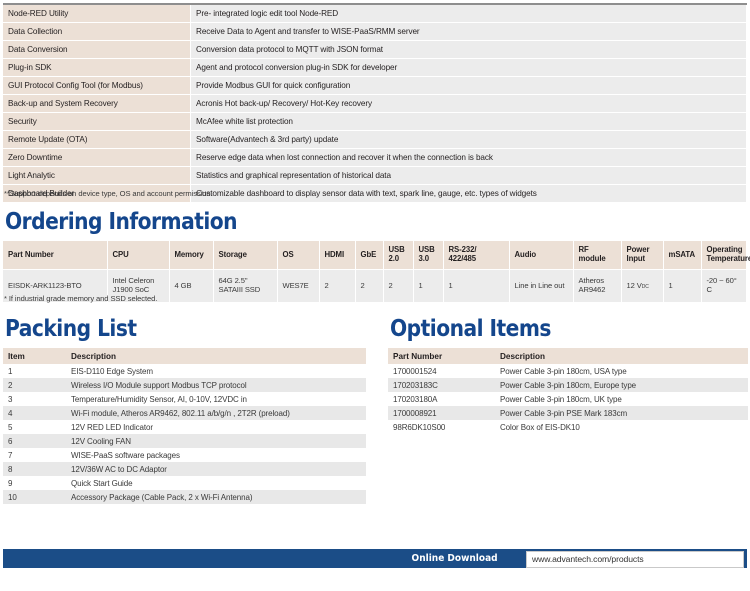  What do you see at coordinates (97, 103) in the screenshot?
I see `feature-name: Back-up and System Recovery` at bounding box center [97, 103].